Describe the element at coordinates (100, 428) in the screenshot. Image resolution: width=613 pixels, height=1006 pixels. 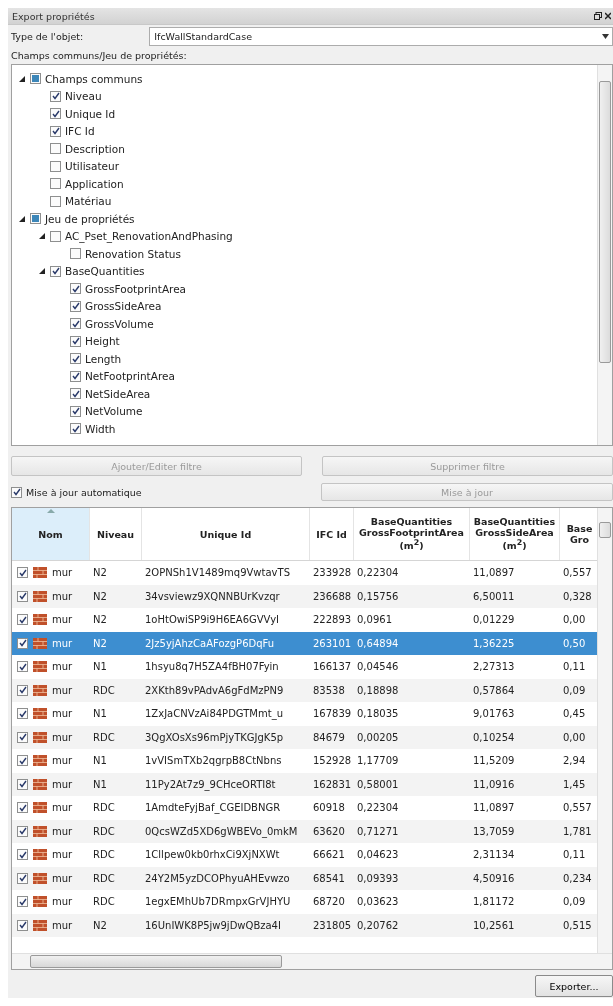
I see `tree-item: Width` at that location.